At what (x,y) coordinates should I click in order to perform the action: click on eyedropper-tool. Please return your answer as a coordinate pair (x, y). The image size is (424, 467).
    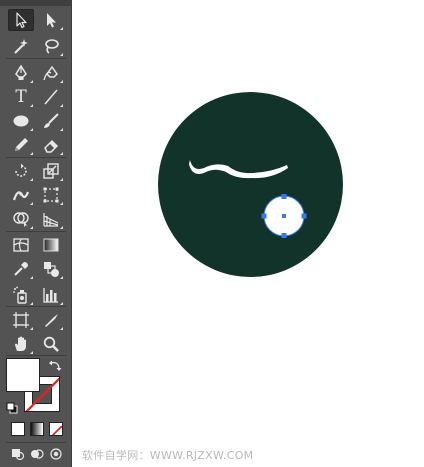
    Looking at the image, I should click on (21, 269).